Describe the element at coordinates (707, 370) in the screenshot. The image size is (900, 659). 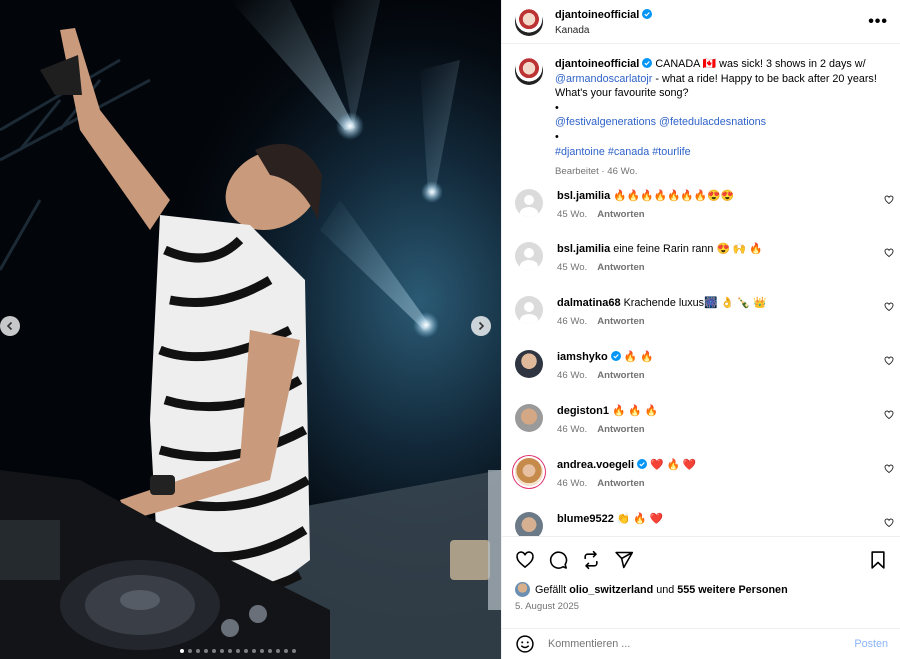
I see `comment-item: iamshyko 🔥 🔥 46 Wo. Antworten` at that location.